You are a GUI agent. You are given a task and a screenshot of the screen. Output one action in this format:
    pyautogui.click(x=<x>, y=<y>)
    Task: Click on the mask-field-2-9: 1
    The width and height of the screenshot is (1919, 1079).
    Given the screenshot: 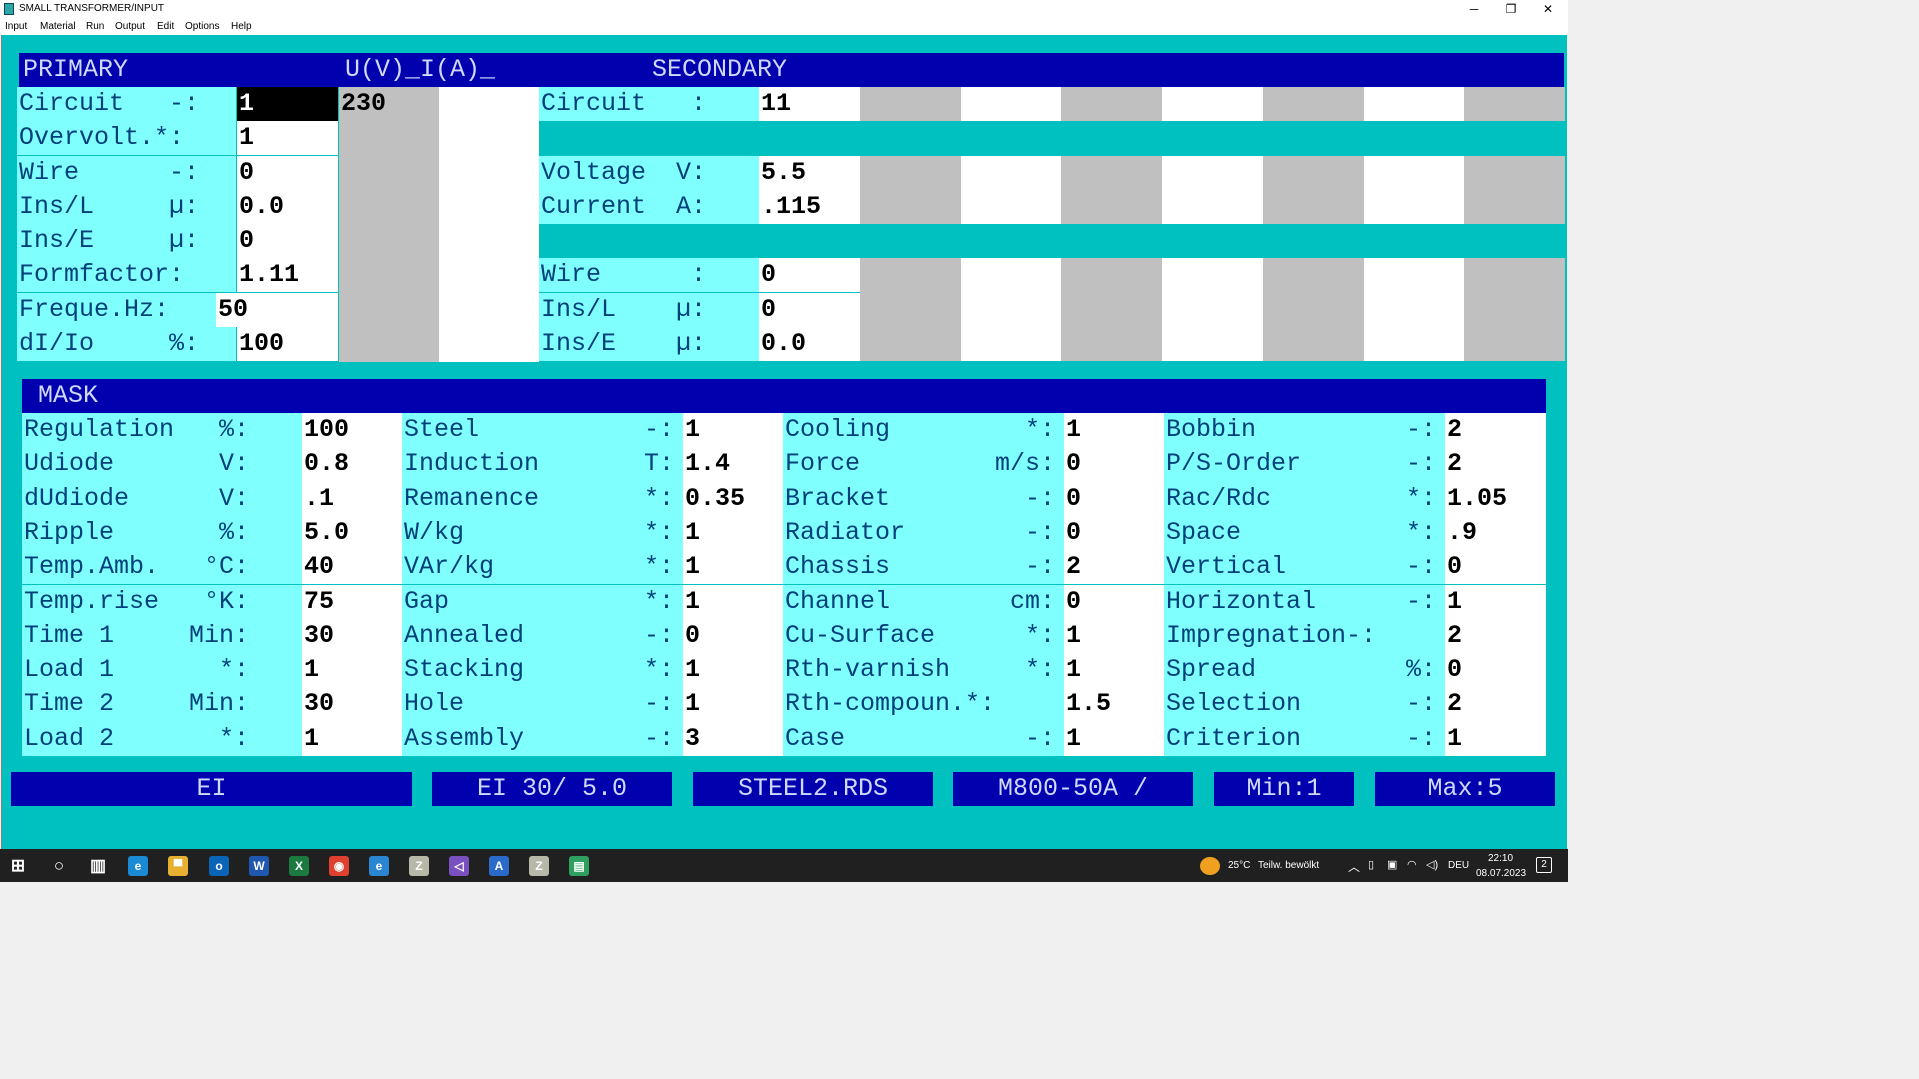 What is the action you would take?
    pyautogui.click(x=1114, y=738)
    